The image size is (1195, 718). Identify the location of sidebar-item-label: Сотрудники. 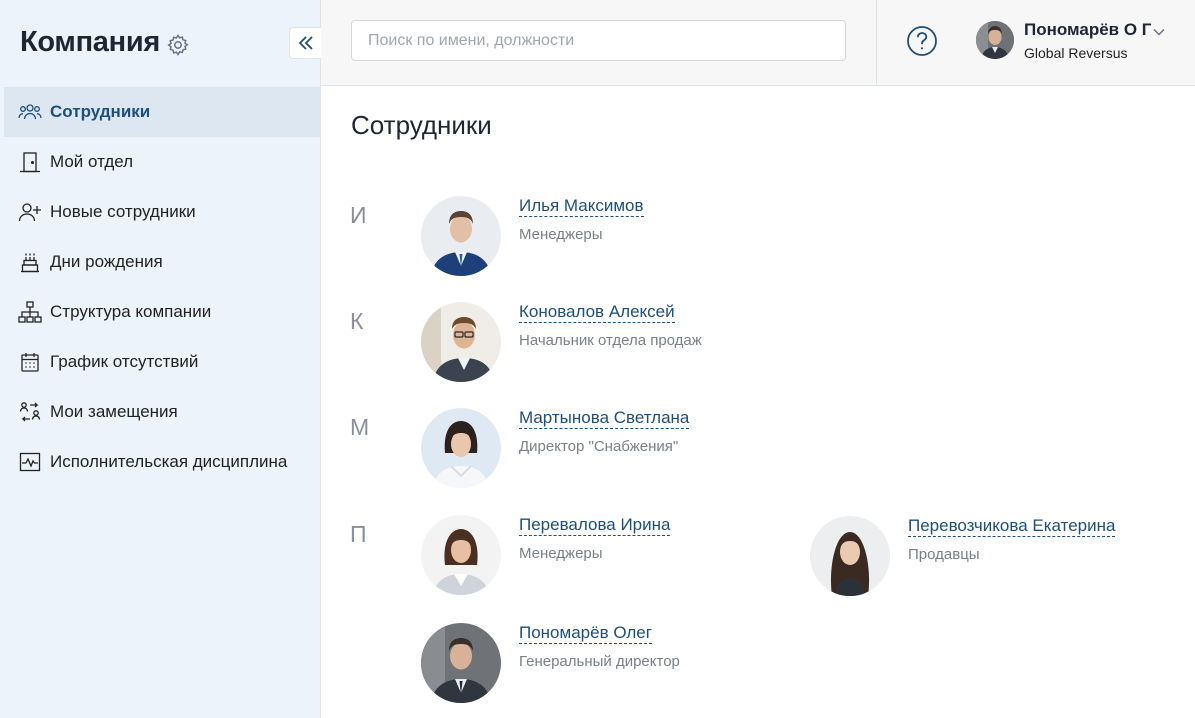
(100, 111).